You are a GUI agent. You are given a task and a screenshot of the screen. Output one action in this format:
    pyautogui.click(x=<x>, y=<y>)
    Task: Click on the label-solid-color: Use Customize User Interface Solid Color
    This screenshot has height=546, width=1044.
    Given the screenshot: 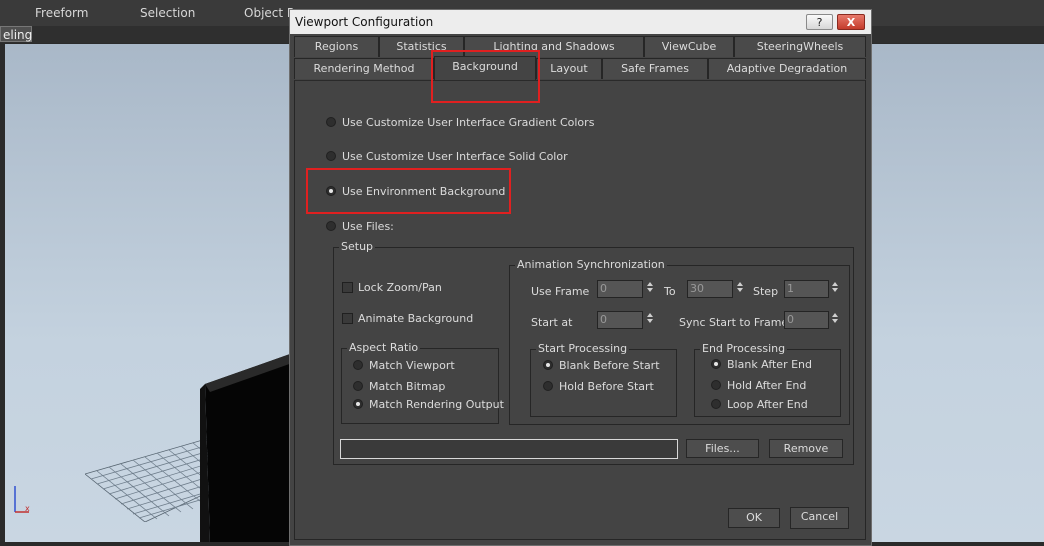 What is the action you would take?
    pyautogui.click(x=455, y=156)
    